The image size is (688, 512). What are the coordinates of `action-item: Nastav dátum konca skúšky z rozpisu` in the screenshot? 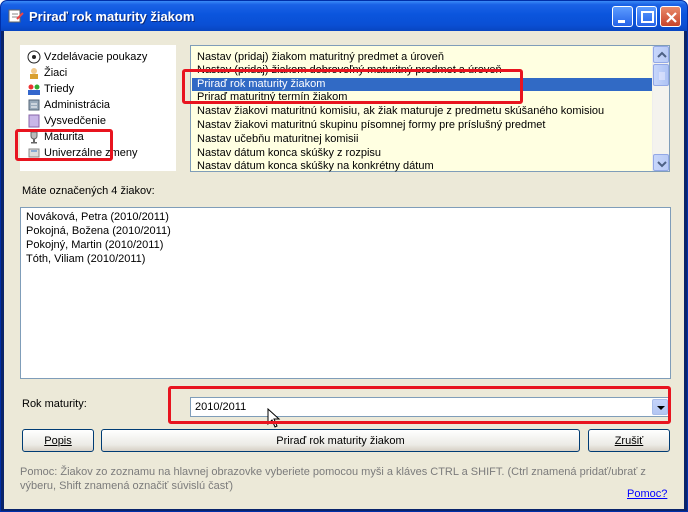 It's located at (422, 153).